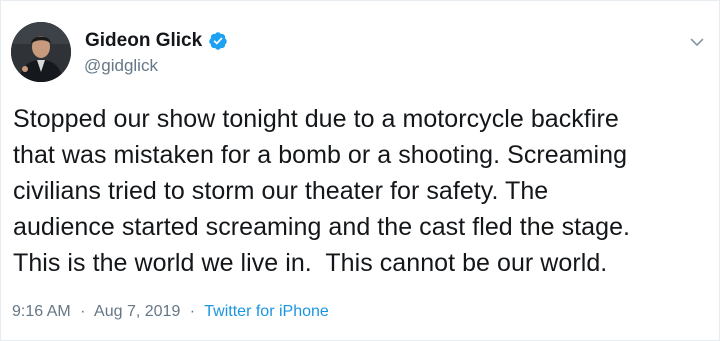 The width and height of the screenshot is (720, 341). I want to click on chevron-down-icon, so click(697, 42).